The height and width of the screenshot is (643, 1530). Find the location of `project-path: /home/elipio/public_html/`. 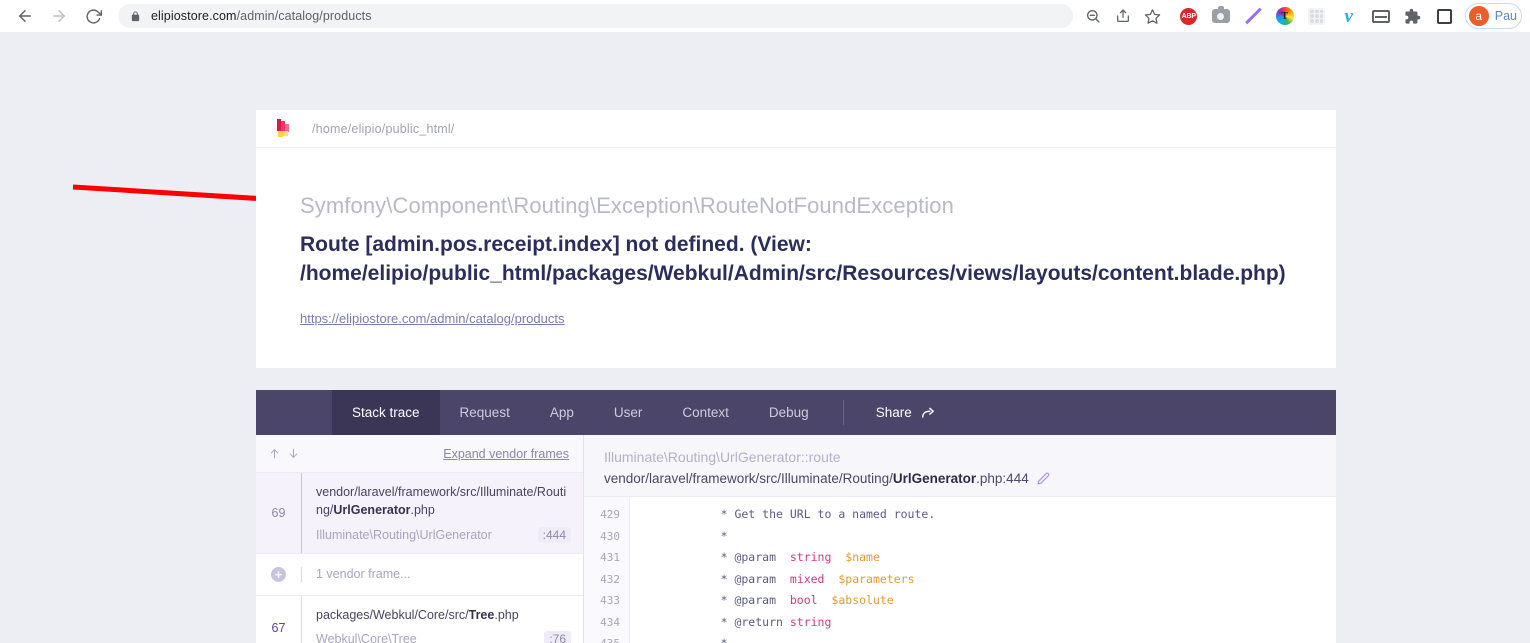

project-path: /home/elipio/public_html/ is located at coordinates (383, 128).